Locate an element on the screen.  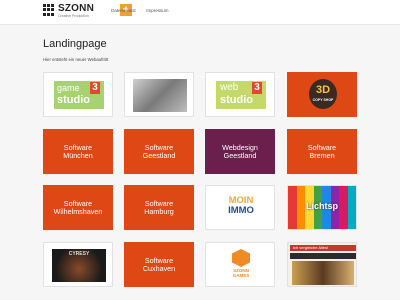
cyresy-image: CYRESY is located at coordinates (79, 265).